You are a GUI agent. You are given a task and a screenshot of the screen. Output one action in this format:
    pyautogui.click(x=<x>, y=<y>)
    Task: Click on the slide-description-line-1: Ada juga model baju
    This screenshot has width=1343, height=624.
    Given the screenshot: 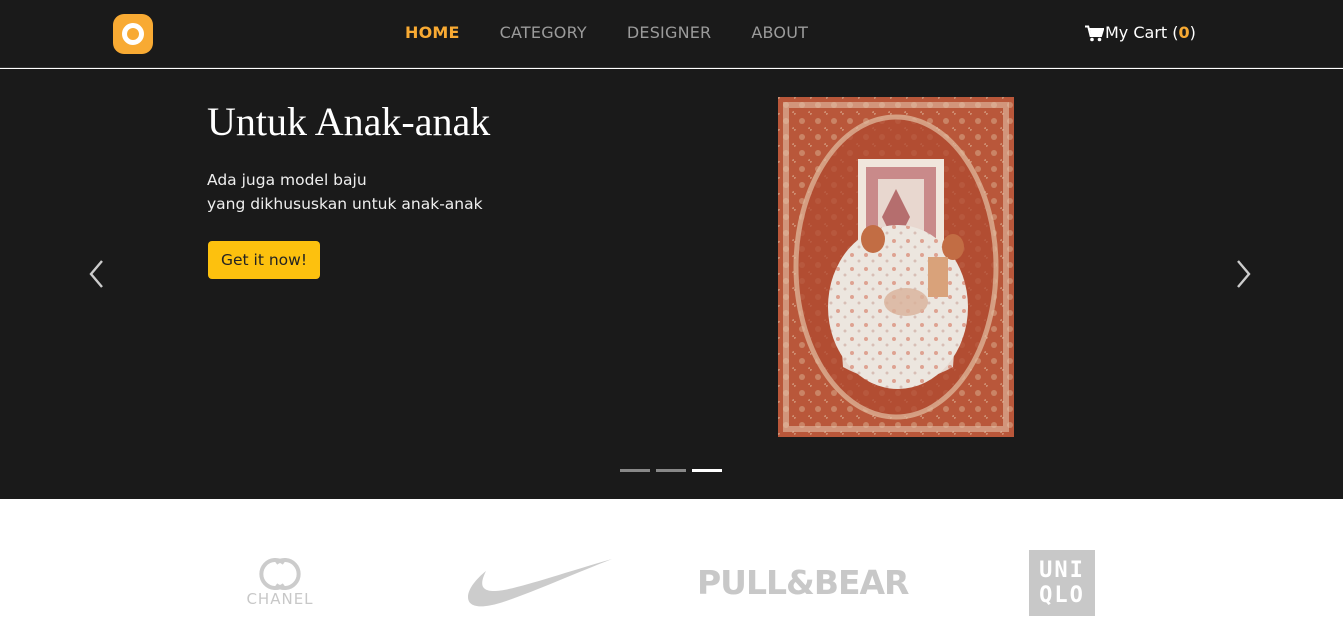 What is the action you would take?
    pyautogui.click(x=287, y=180)
    